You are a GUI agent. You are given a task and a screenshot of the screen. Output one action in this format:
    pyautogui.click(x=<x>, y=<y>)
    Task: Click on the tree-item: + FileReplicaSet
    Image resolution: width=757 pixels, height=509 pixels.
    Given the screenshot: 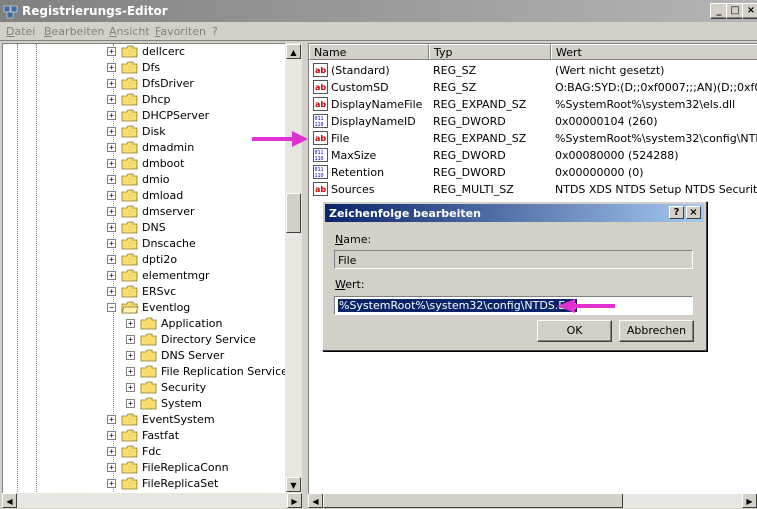 What is the action you would take?
    pyautogui.click(x=196, y=484)
    